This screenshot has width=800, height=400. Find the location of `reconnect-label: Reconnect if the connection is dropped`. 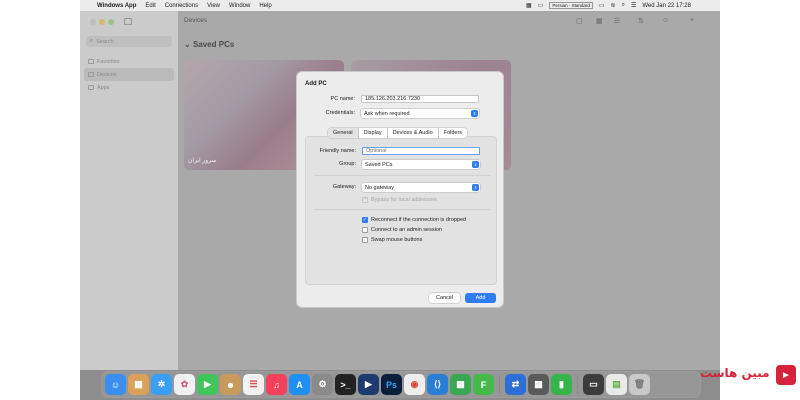

reconnect-label: Reconnect if the connection is dropped is located at coordinates (419, 220).